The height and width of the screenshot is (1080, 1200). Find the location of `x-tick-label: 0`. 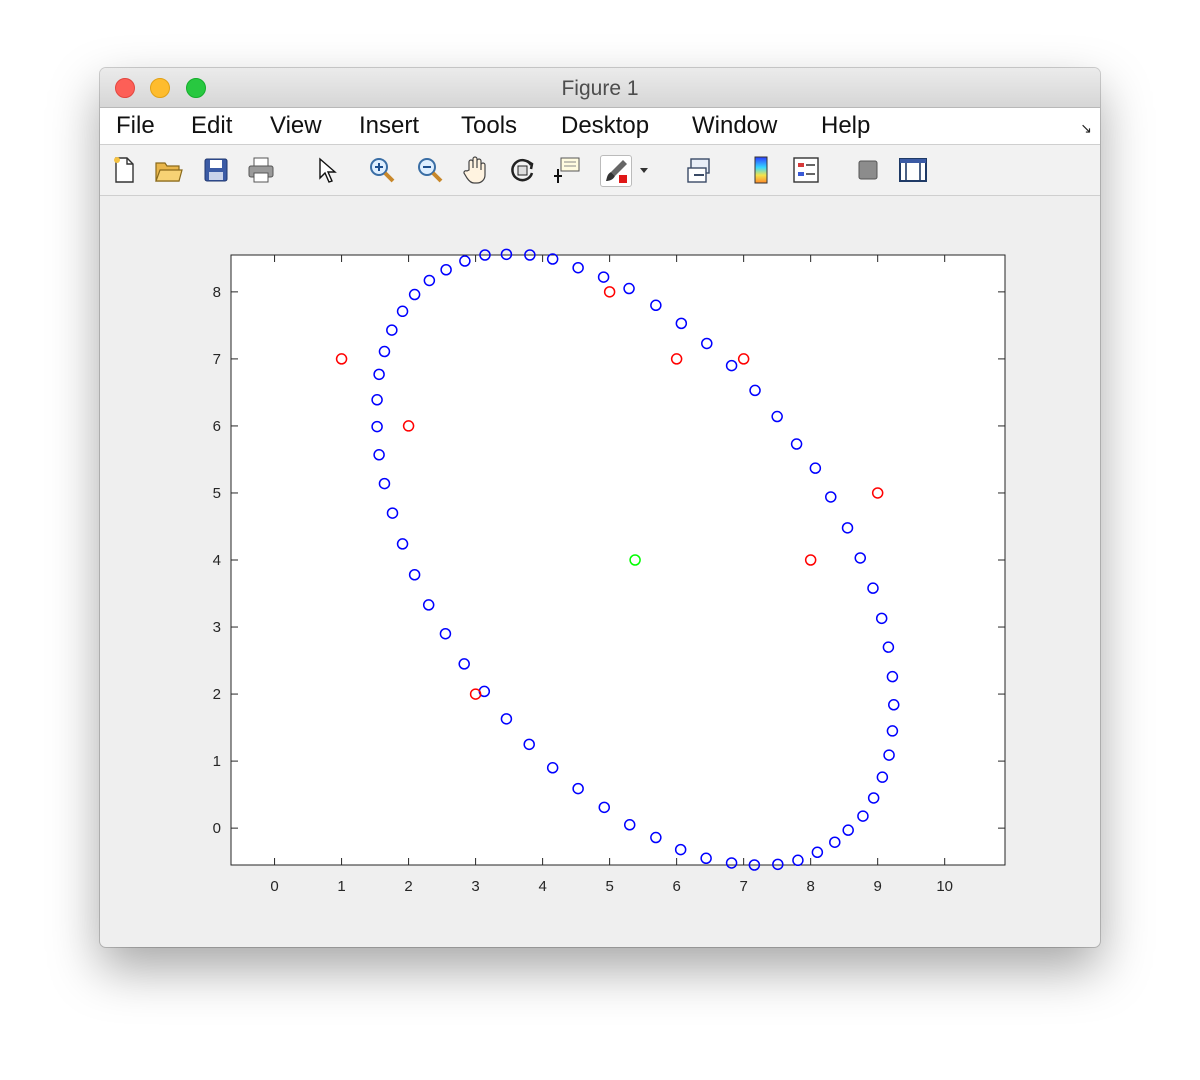

x-tick-label: 0 is located at coordinates (274, 886).